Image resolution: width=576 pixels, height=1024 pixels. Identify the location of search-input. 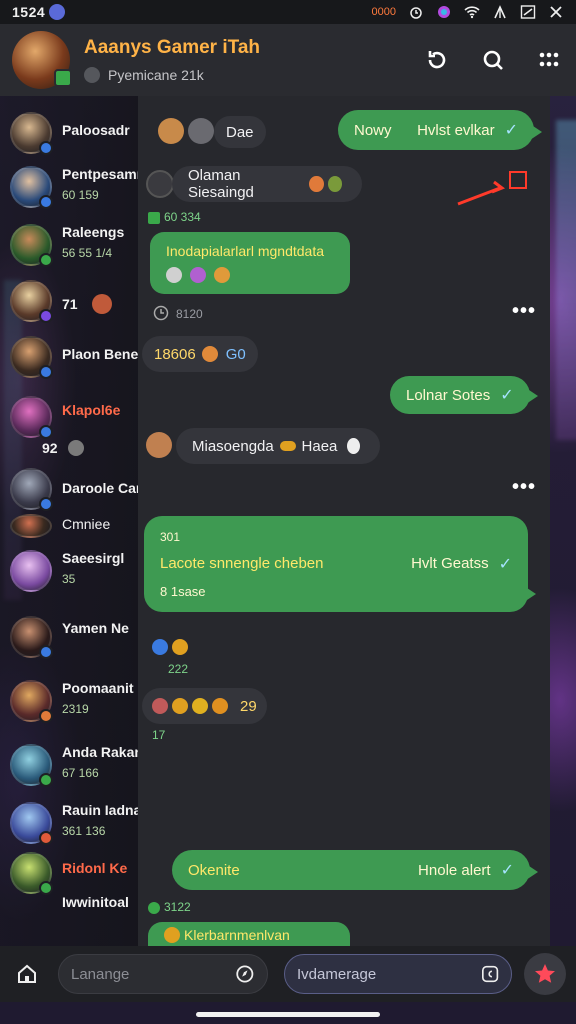
(163, 974).